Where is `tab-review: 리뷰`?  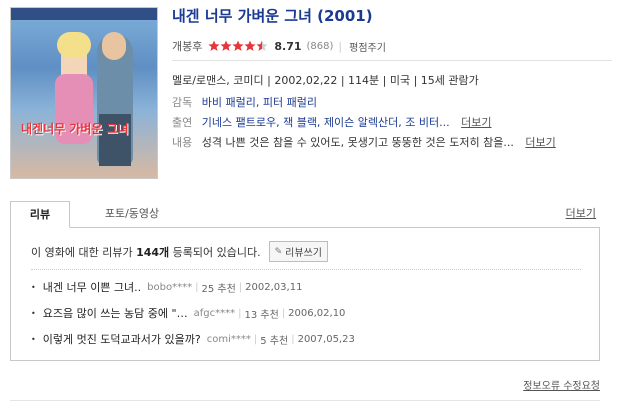 tab-review: 리뷰 is located at coordinates (40, 214).